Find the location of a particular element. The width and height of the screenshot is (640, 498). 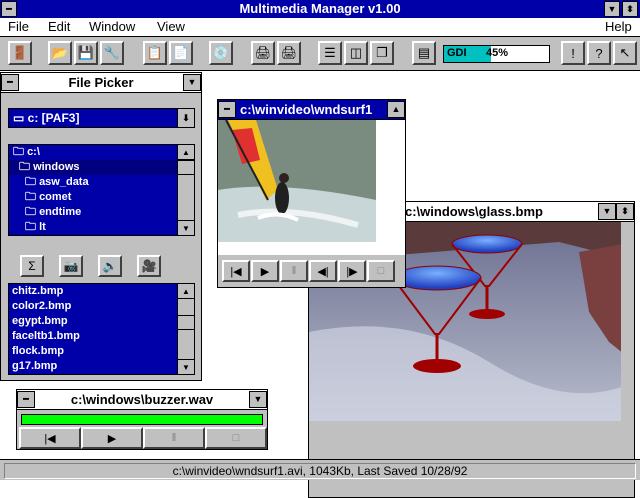

sound-button: 🔊 is located at coordinates (110, 266).